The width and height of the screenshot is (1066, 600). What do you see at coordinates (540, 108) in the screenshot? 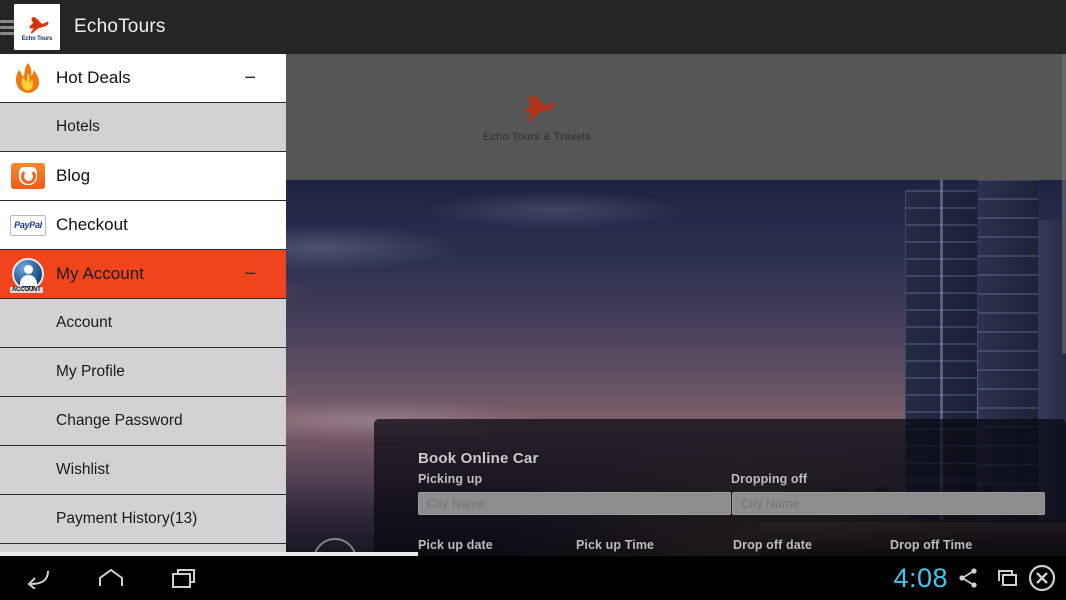
I see `site-bird-icon` at bounding box center [540, 108].